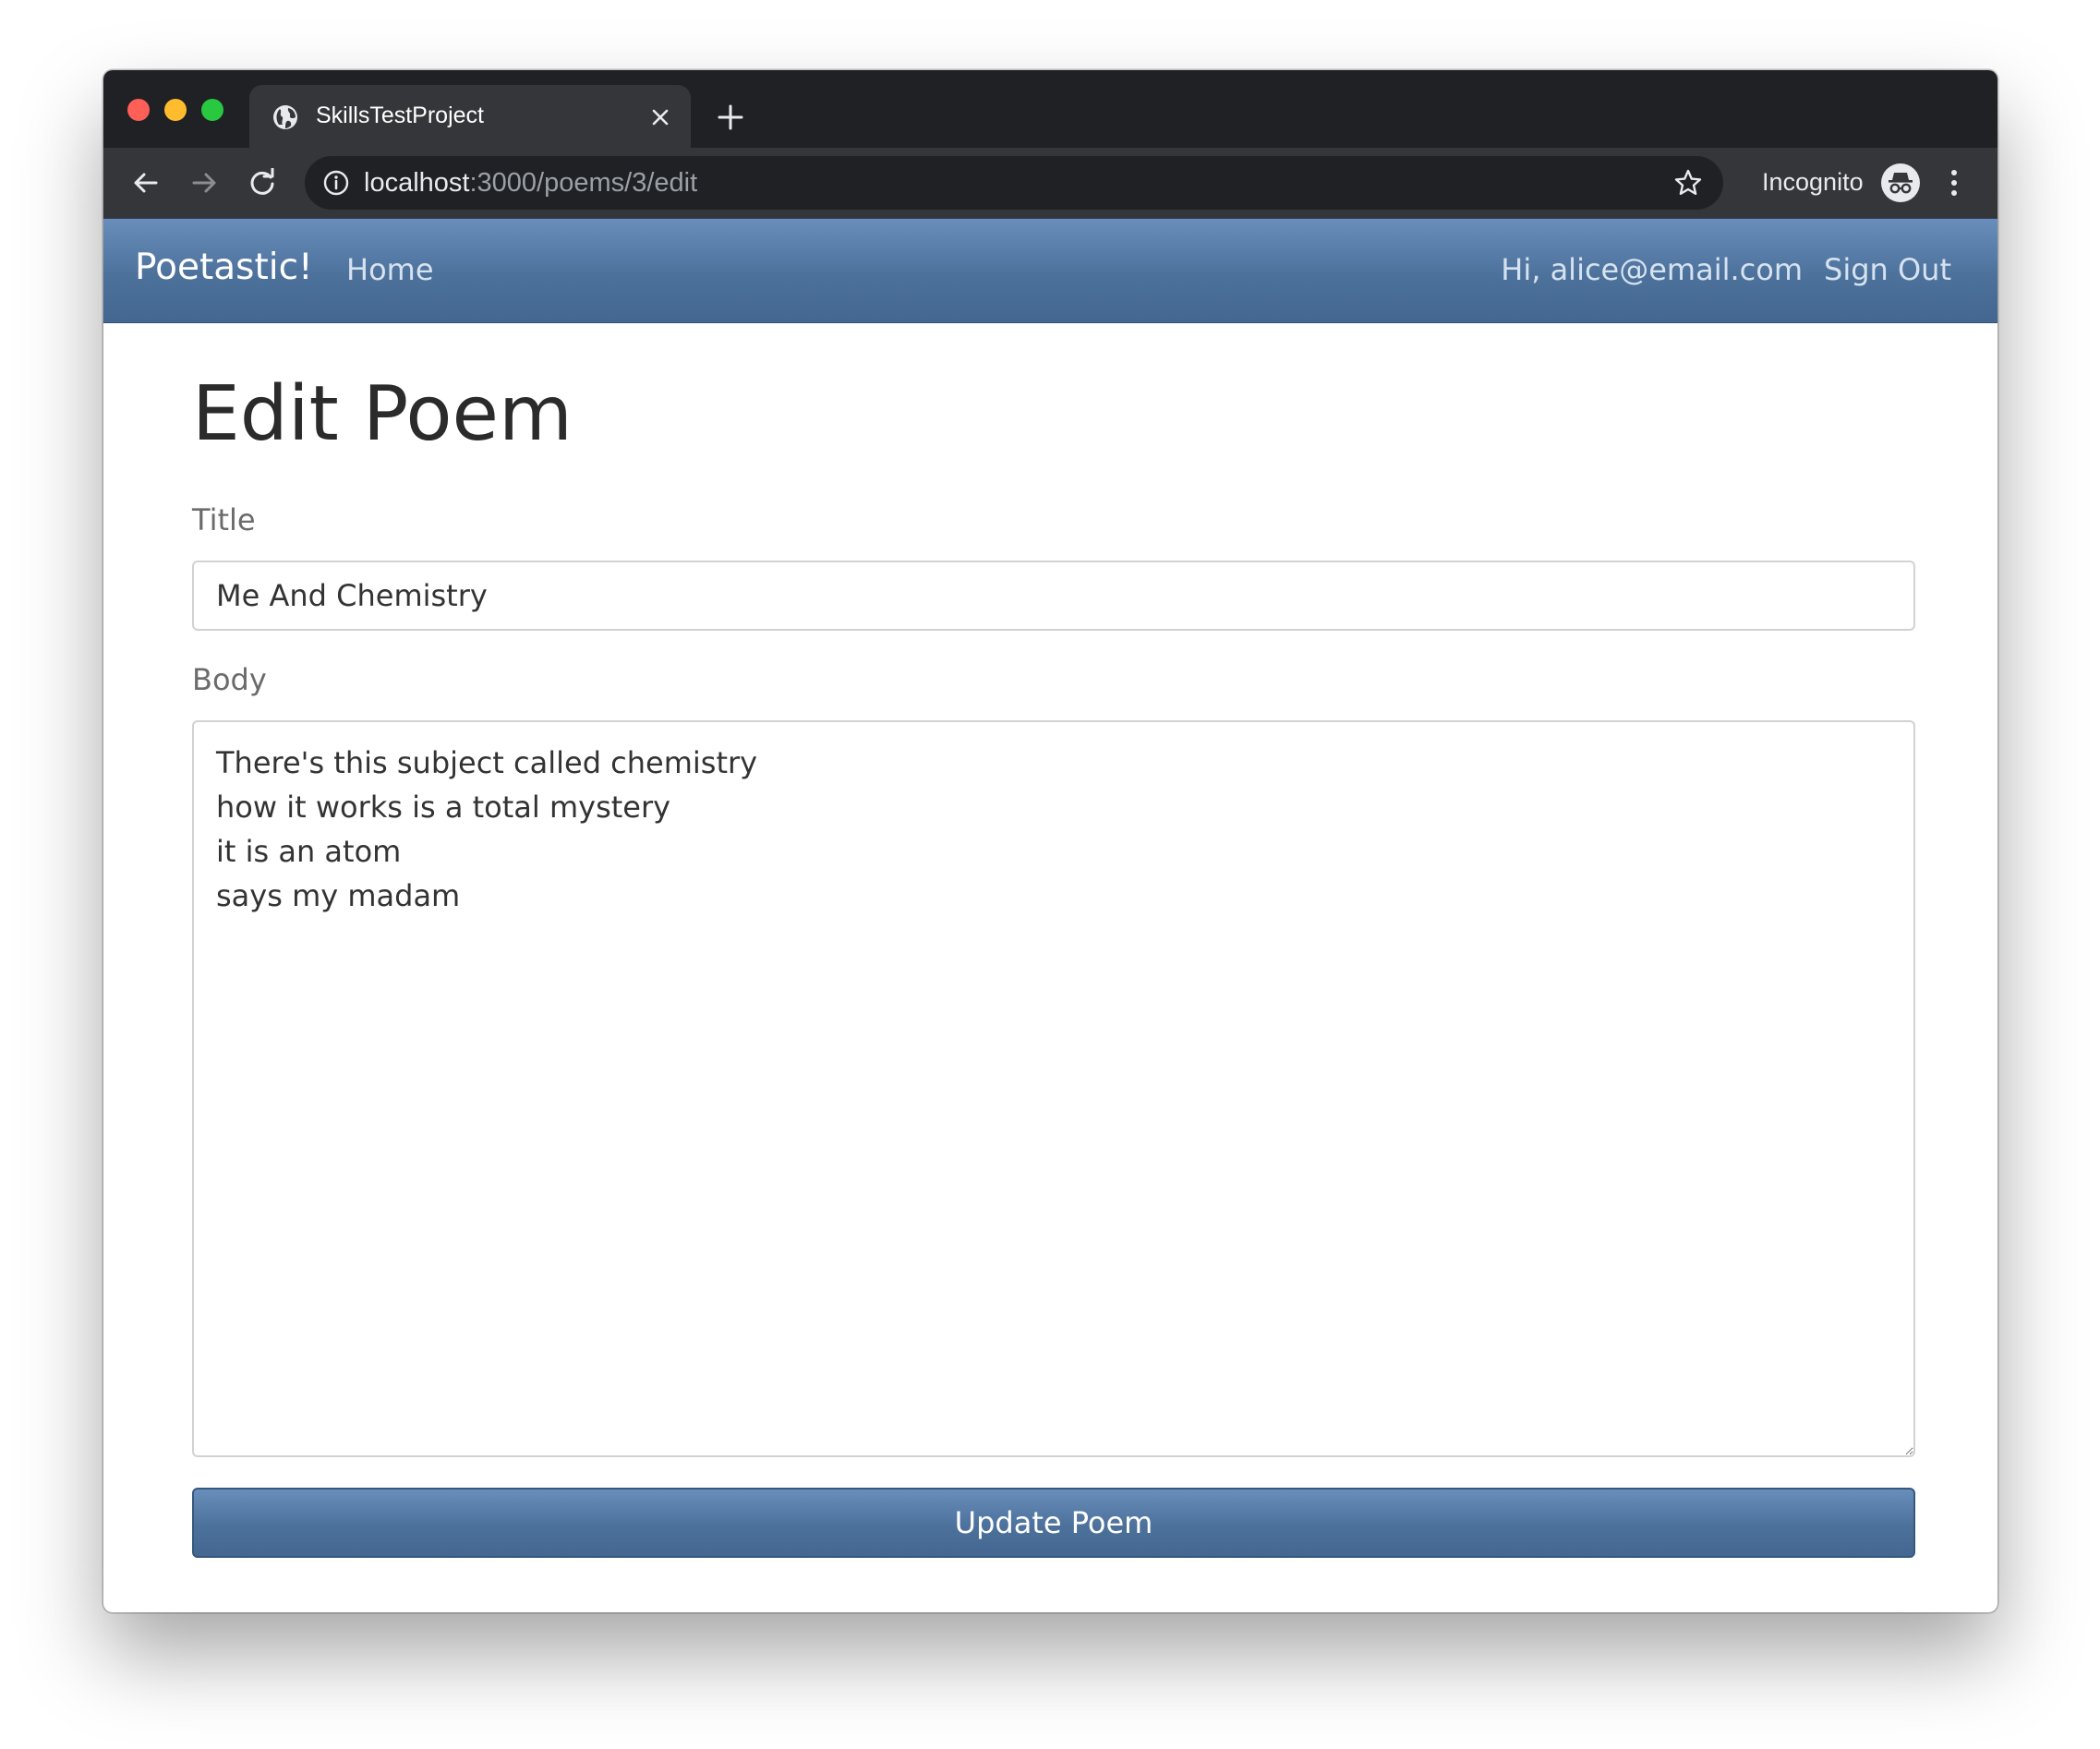  Describe the element at coordinates (146, 183) in the screenshot. I see `back-arrow-icon` at that location.